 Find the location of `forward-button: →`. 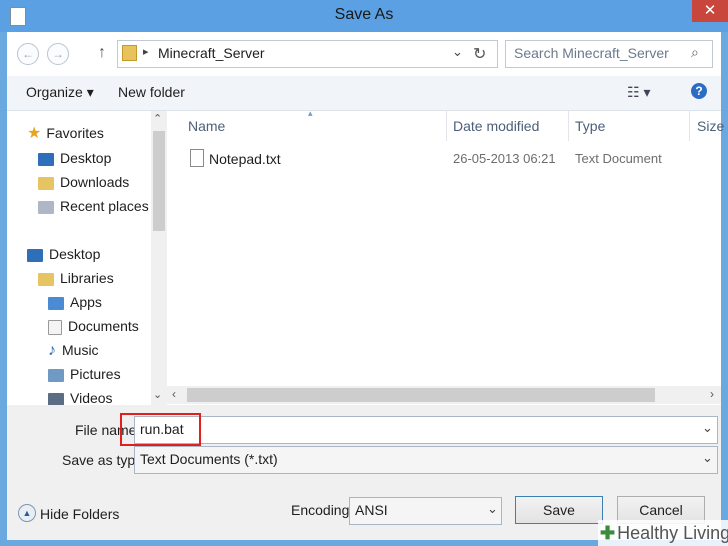

forward-button: → is located at coordinates (58, 54).